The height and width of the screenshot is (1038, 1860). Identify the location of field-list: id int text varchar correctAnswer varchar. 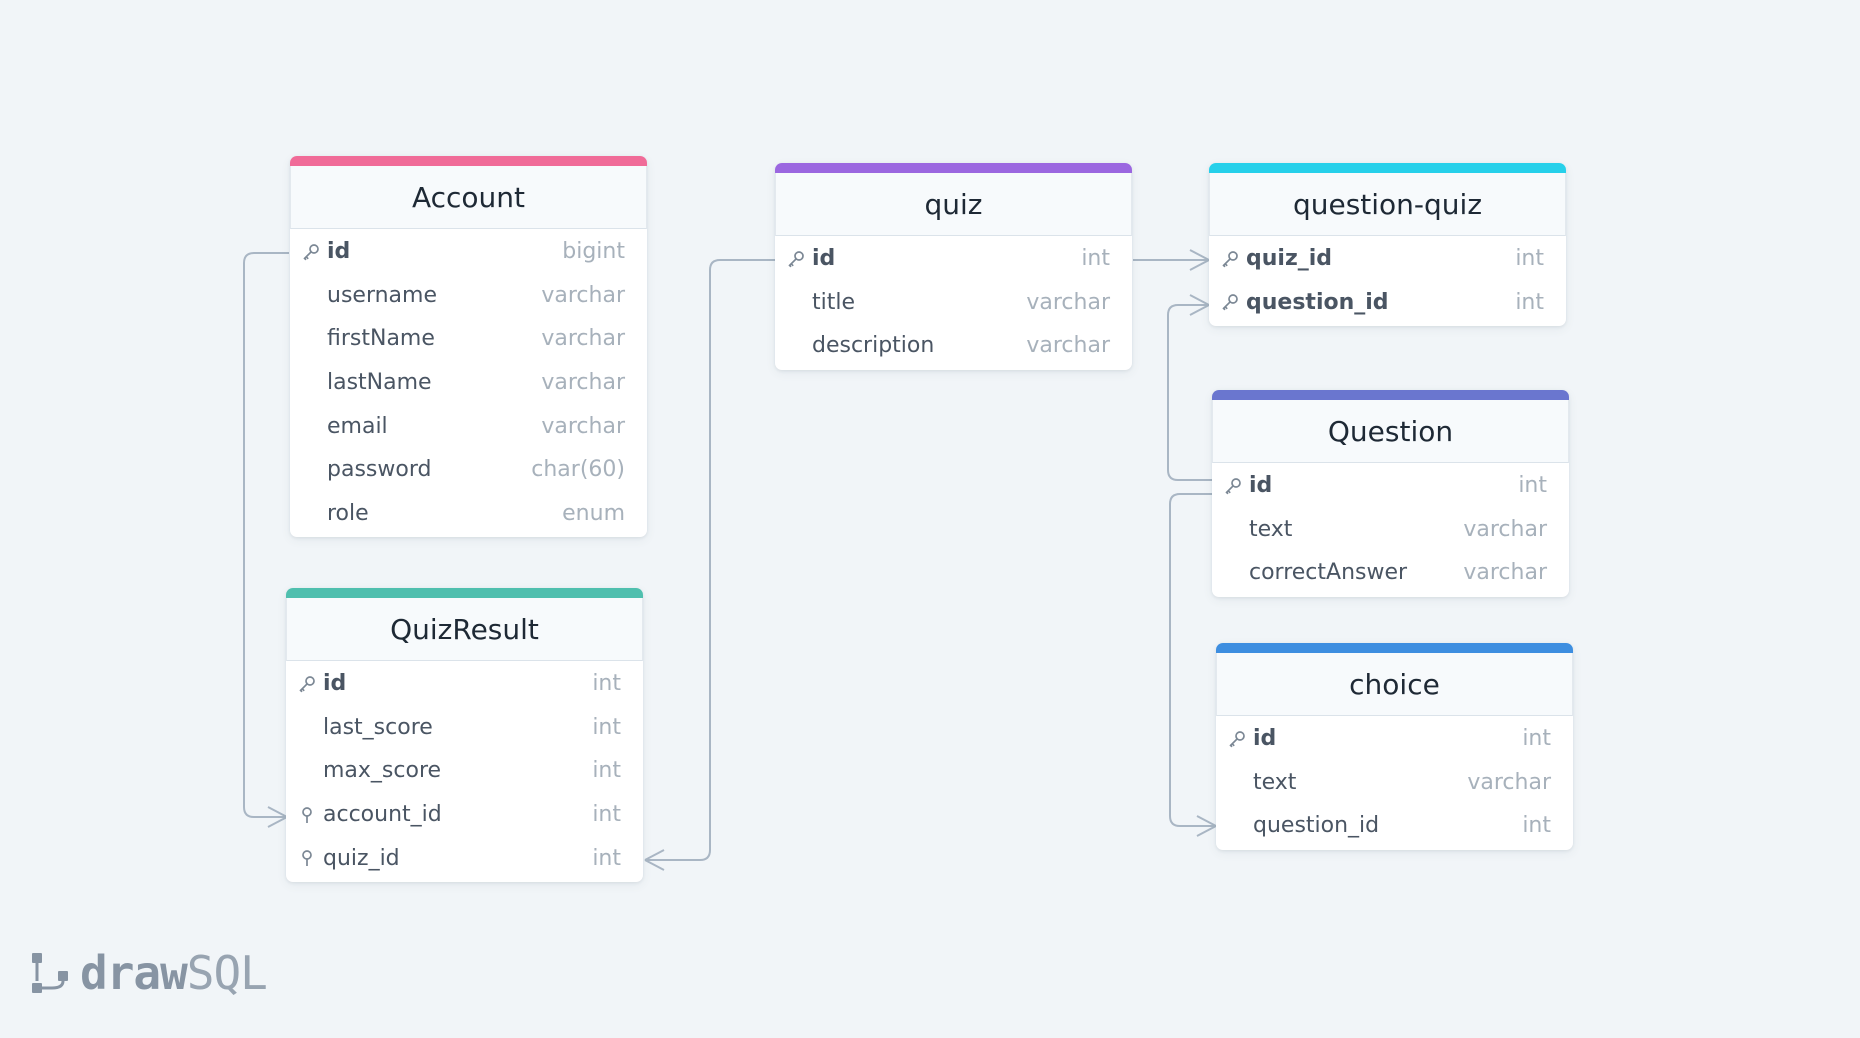
(1390, 530).